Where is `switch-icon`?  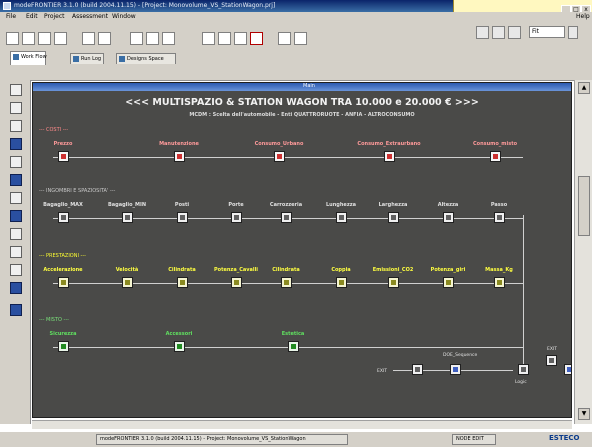
switch-icon is located at coordinates (16, 252).